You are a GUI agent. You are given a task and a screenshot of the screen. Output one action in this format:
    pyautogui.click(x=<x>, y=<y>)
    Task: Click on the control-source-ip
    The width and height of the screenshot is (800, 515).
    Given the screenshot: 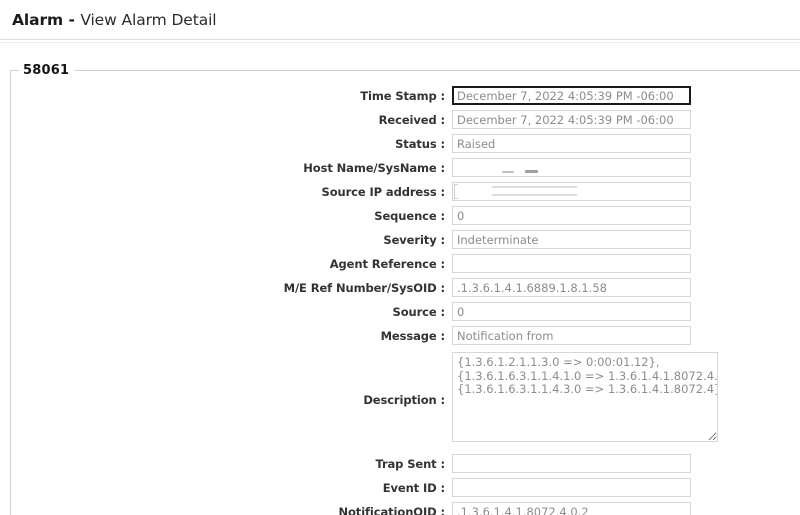 What is the action you would take?
    pyautogui.click(x=571, y=191)
    